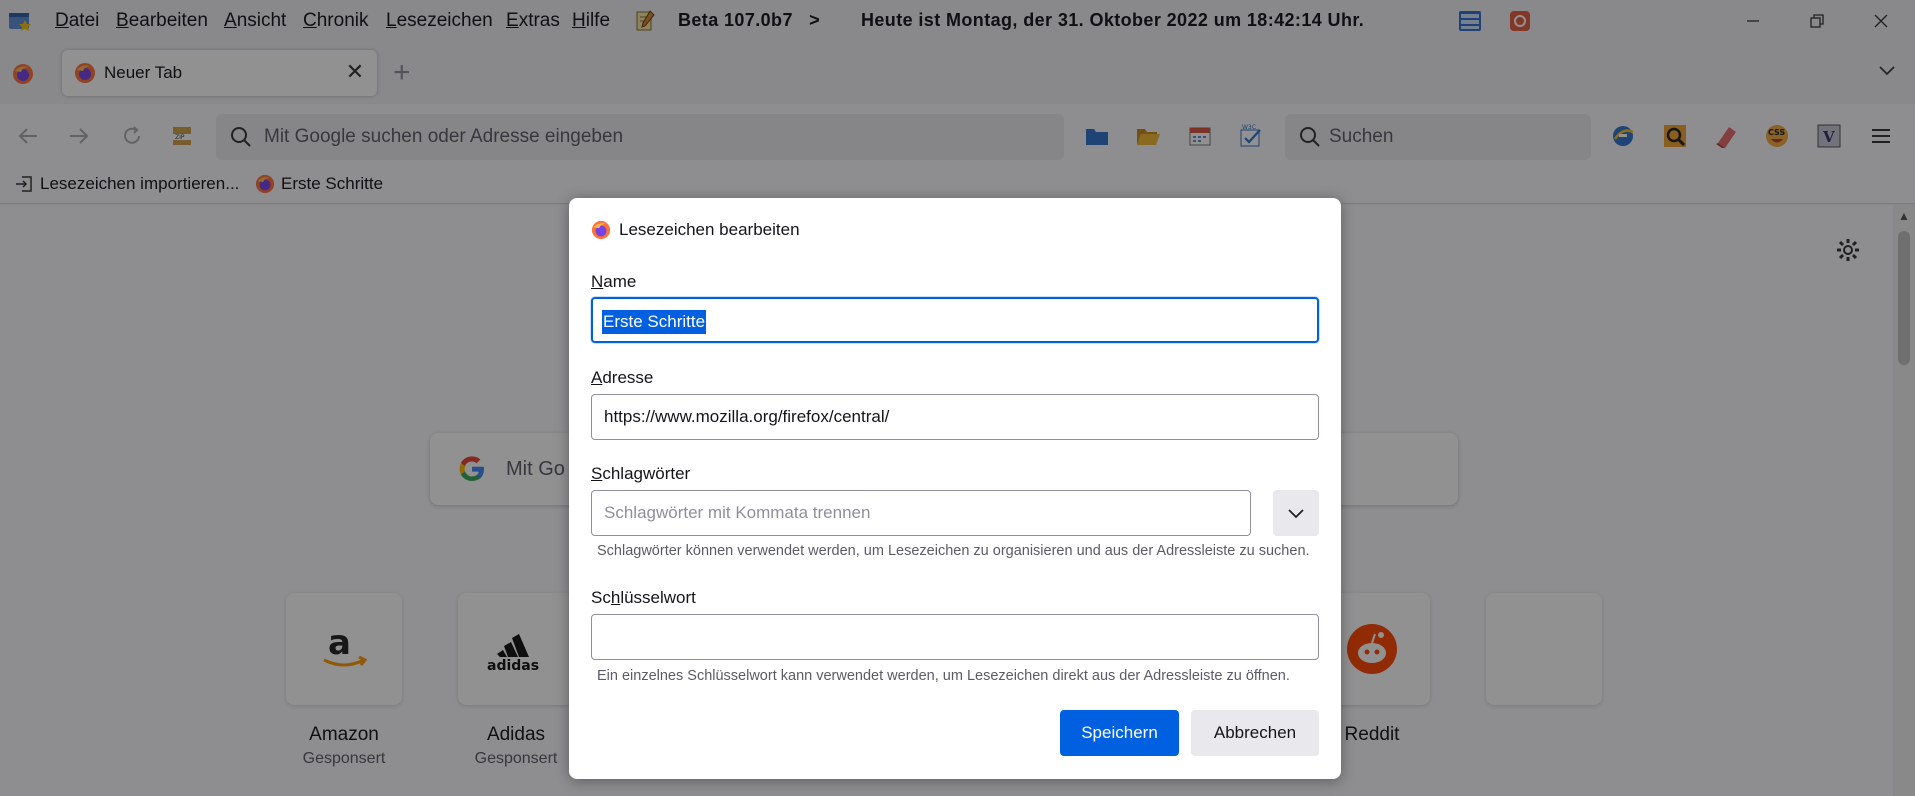 This screenshot has width=1915, height=796. What do you see at coordinates (955, 637) in the screenshot?
I see `keyword-field` at bounding box center [955, 637].